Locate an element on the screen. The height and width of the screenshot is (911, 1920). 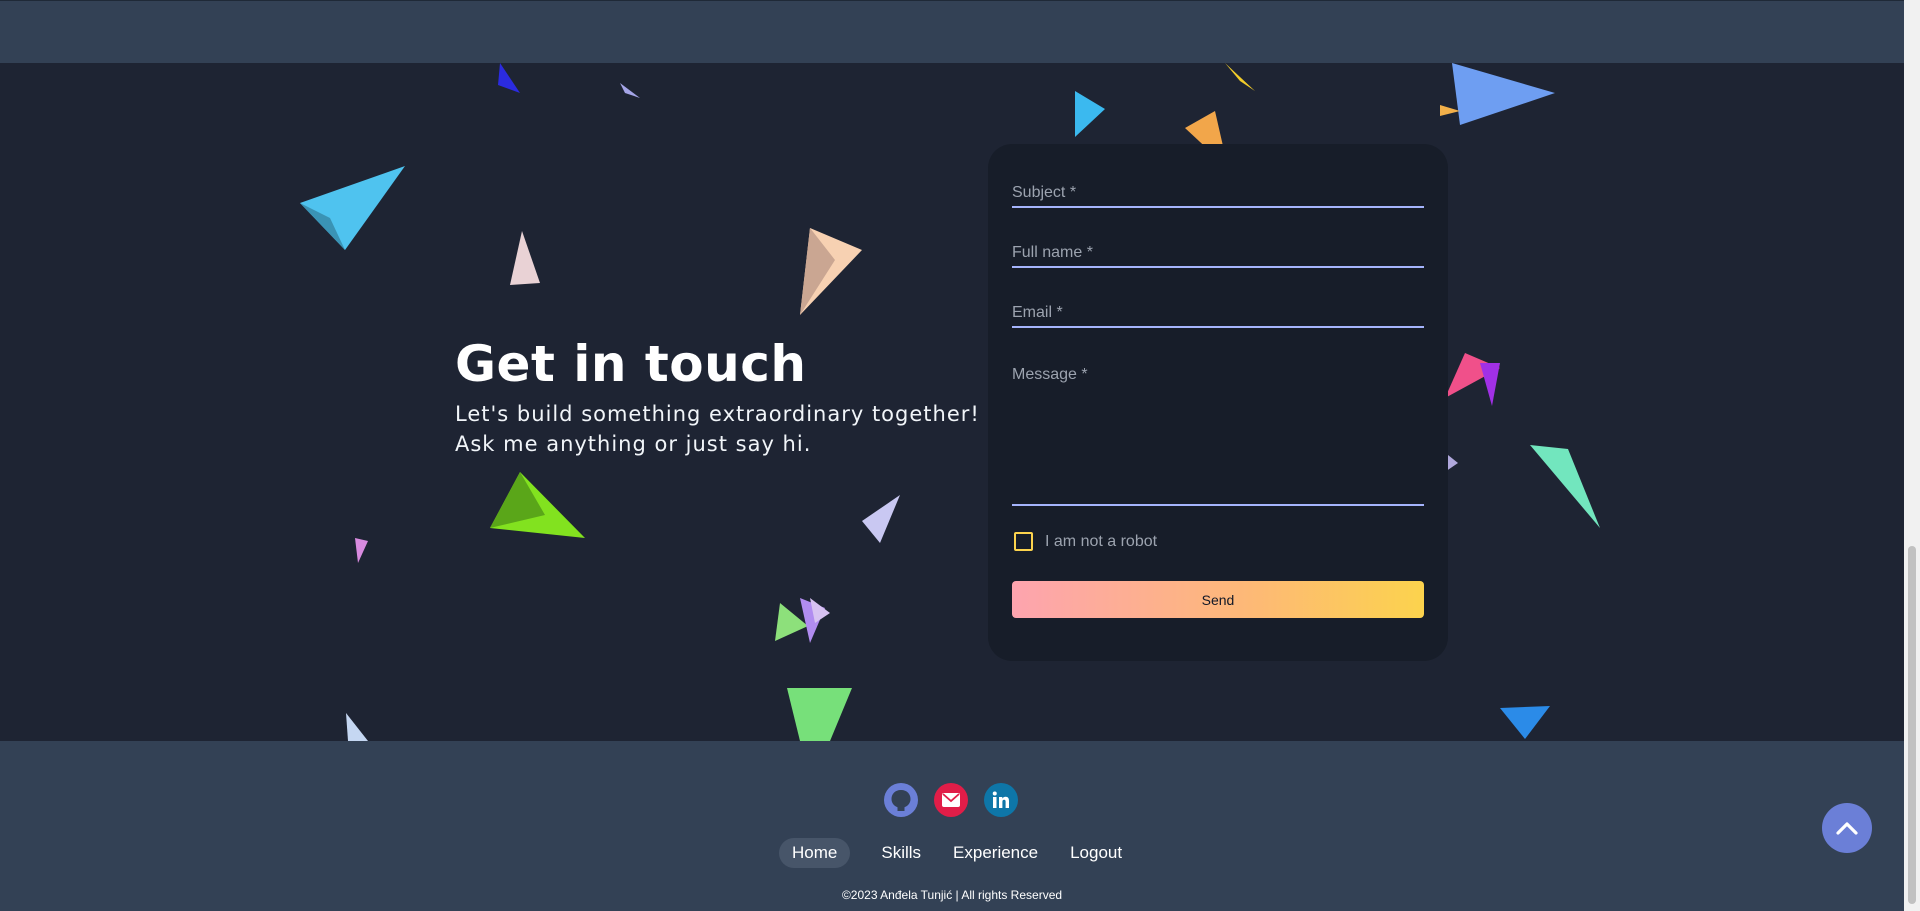
linkedin-icon is located at coordinates (1000, 799).